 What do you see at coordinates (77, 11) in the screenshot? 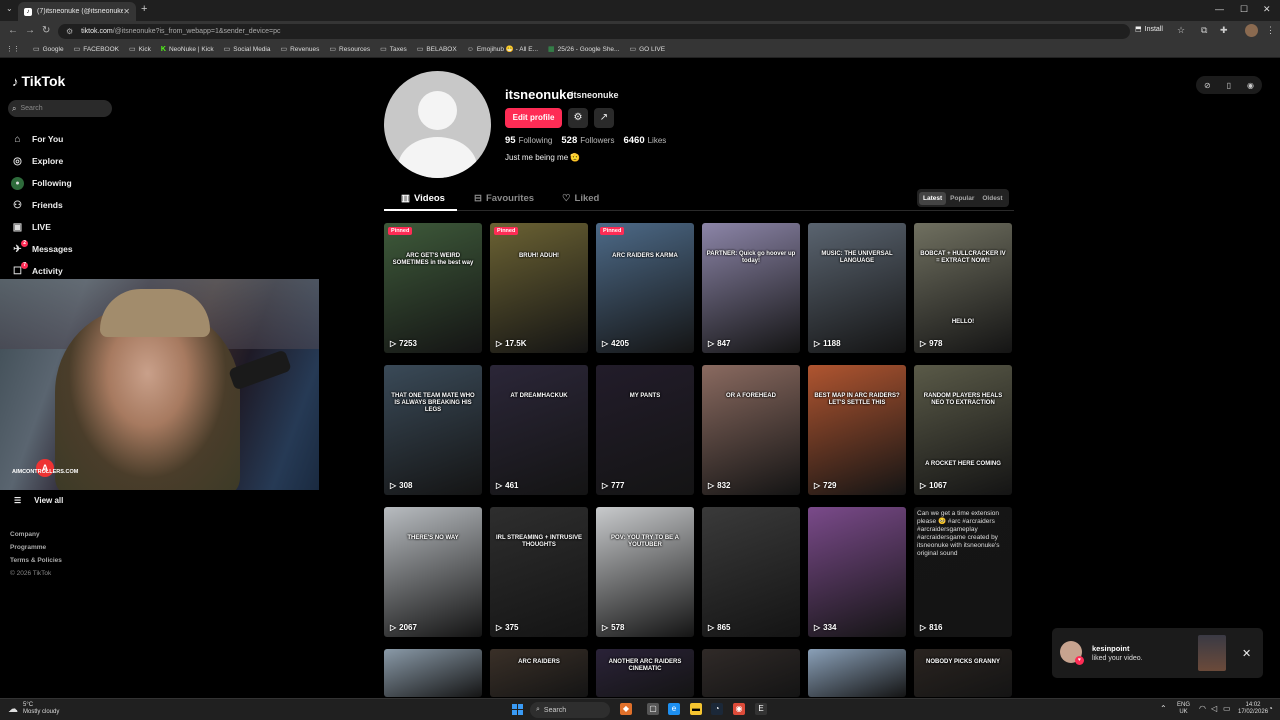
I see `browser-tab: ♪ (7)itsneonuke (@itsneonuke) | T ✕` at bounding box center [77, 11].